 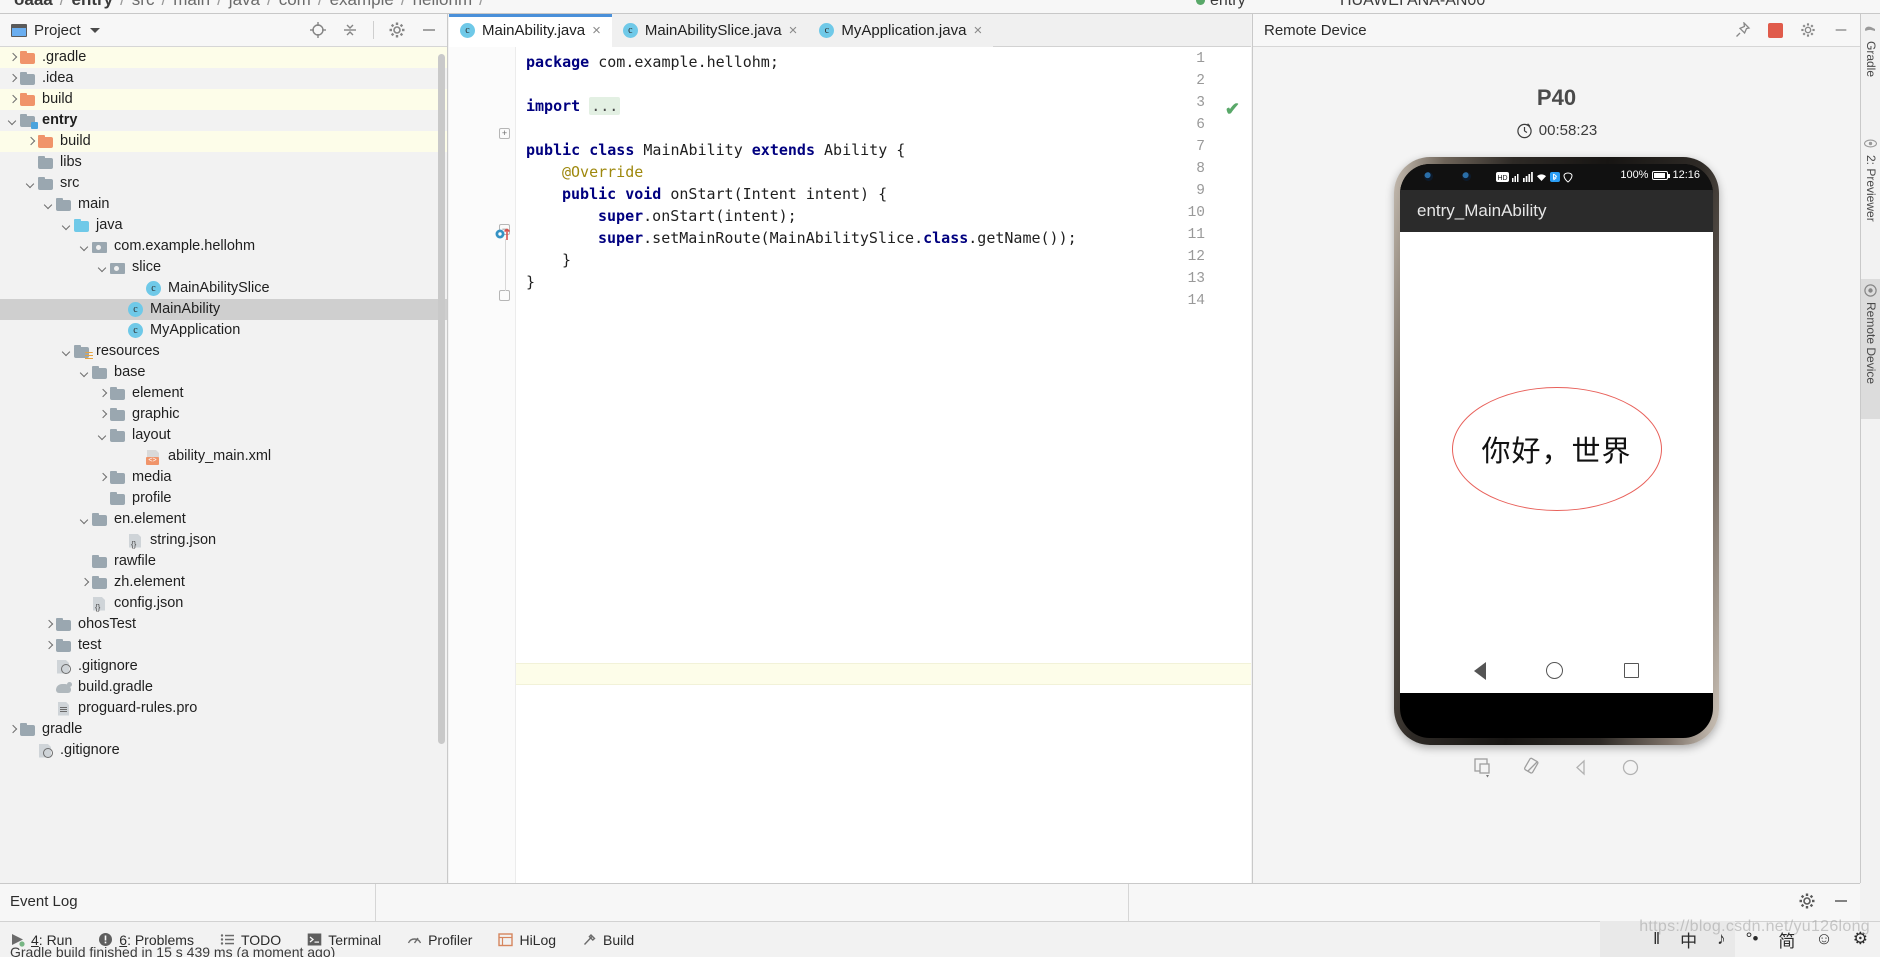 I want to click on tree-item: entry, so click(x=223, y=120).